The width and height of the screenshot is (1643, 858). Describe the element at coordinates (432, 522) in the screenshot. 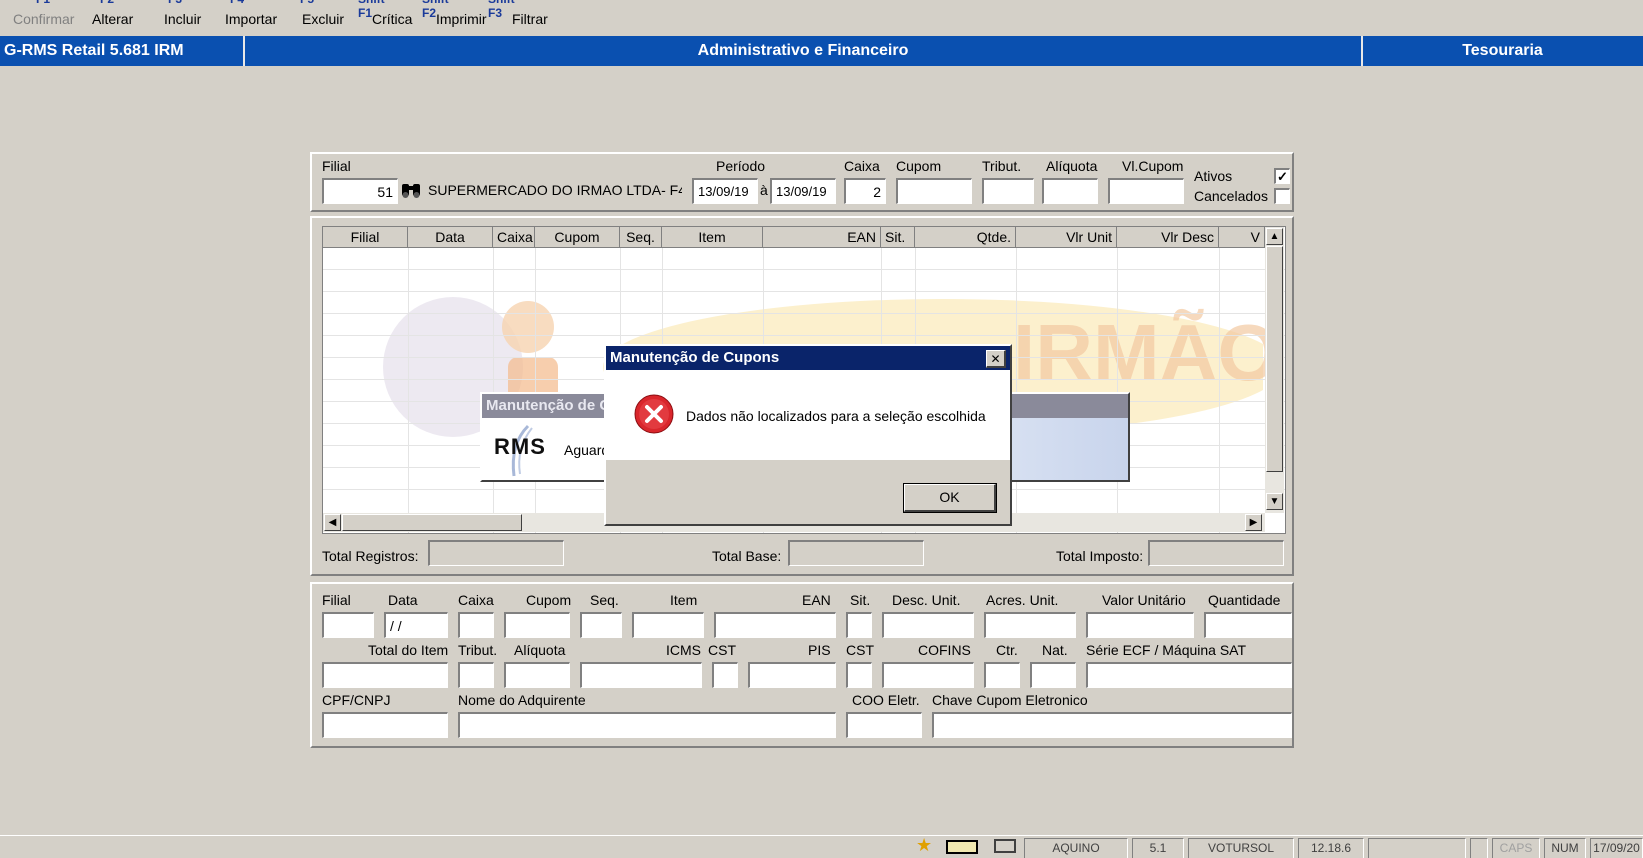

I see `horizontal-scroll-thumb` at that location.